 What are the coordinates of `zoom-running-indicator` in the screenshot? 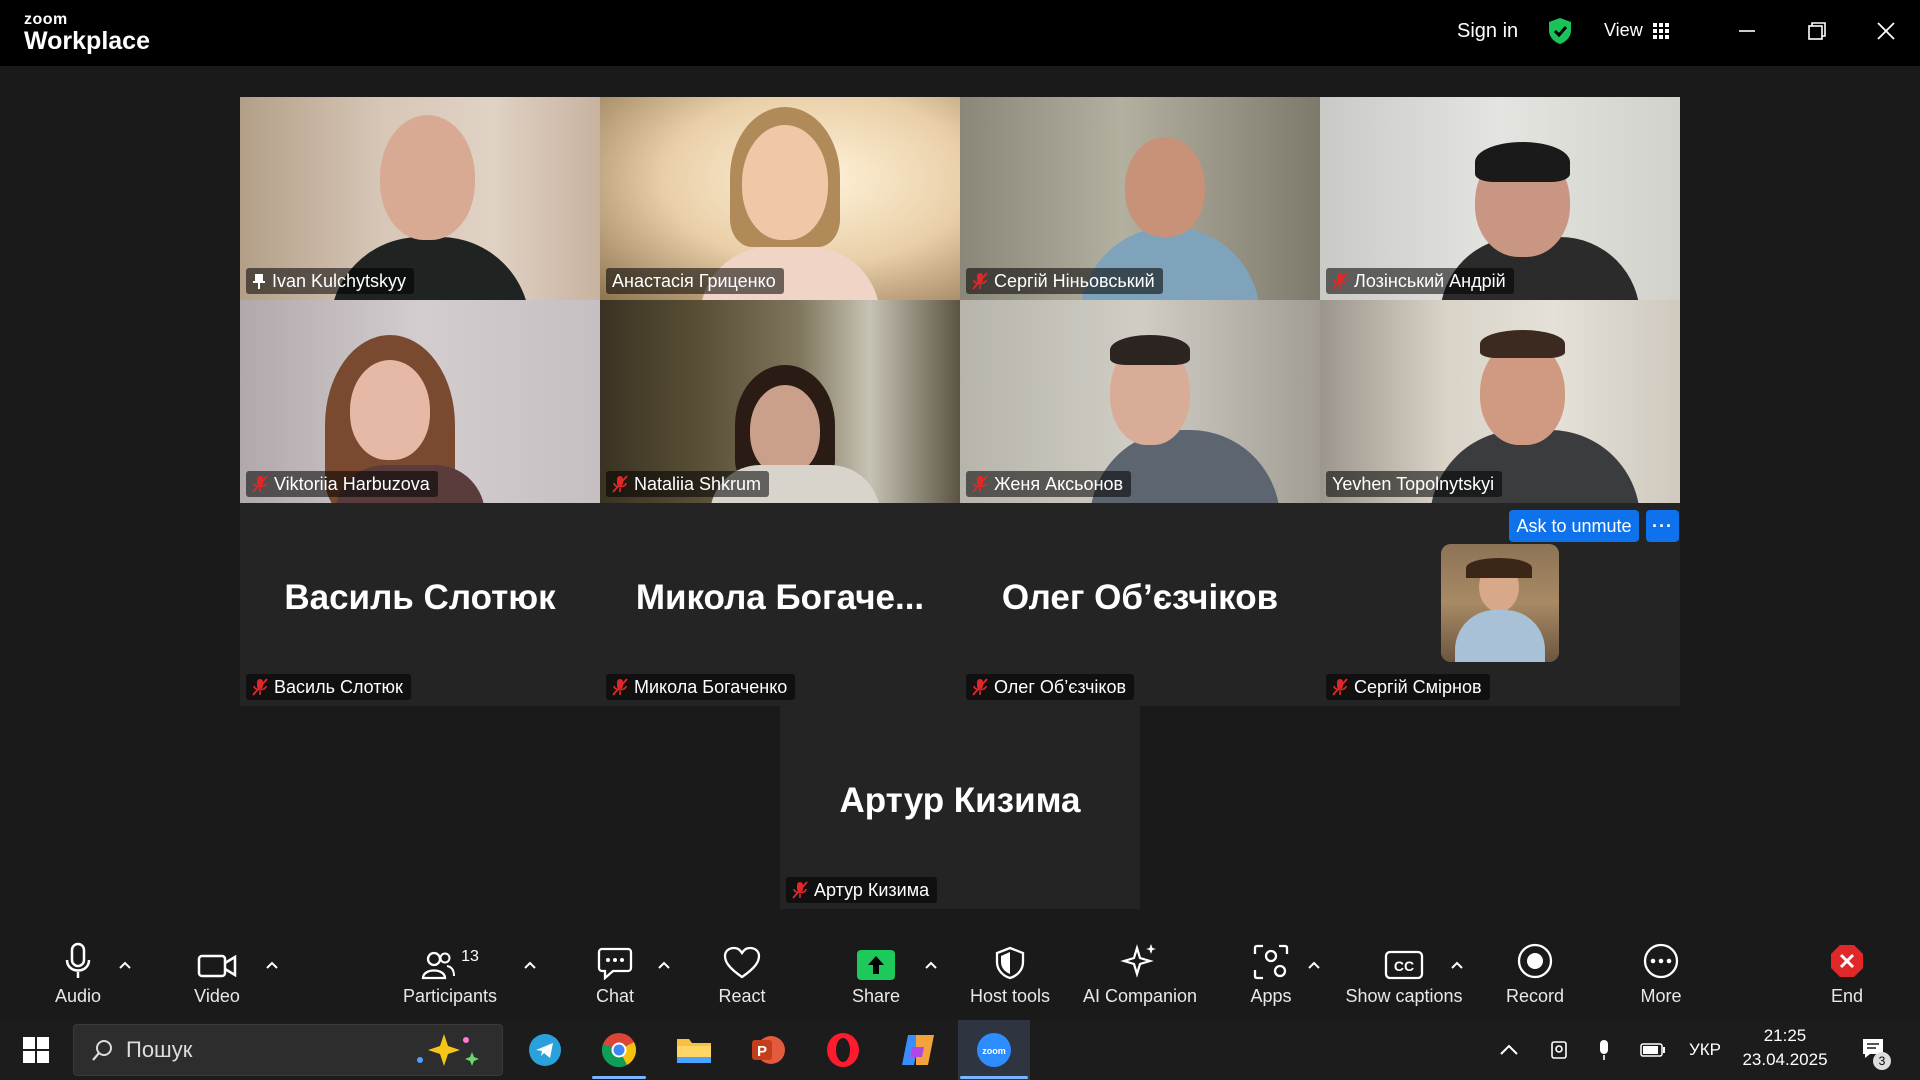 It's located at (994, 1077).